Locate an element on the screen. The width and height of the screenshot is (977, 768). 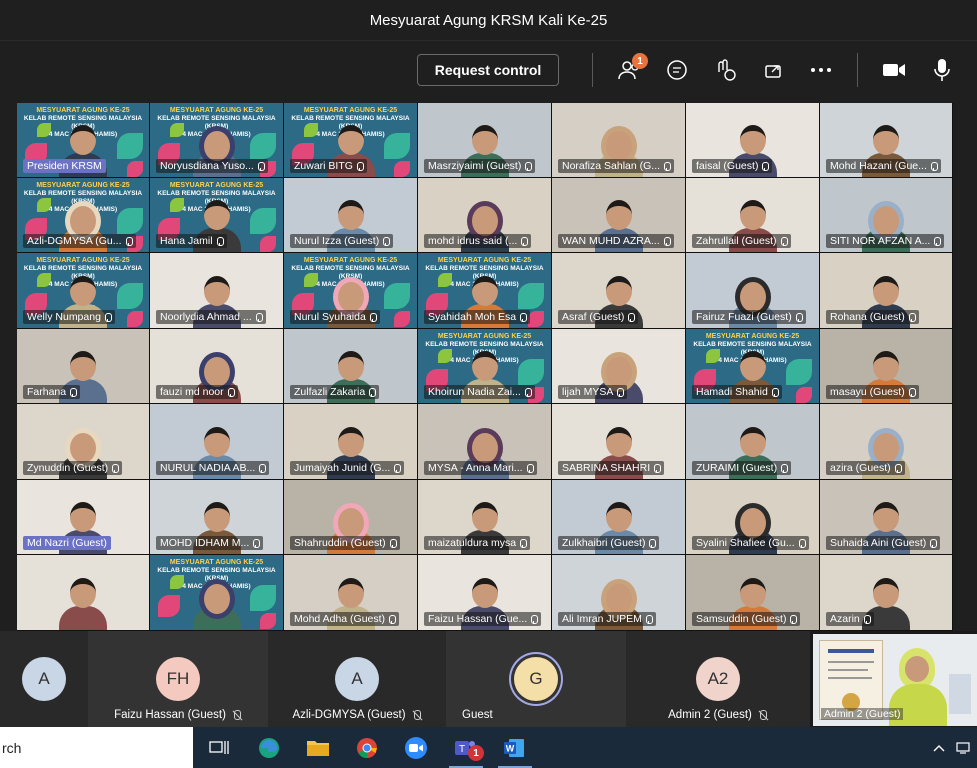
banner-line: MESYUARAT AGUNG KE-25 is located at coordinates (216, 185).